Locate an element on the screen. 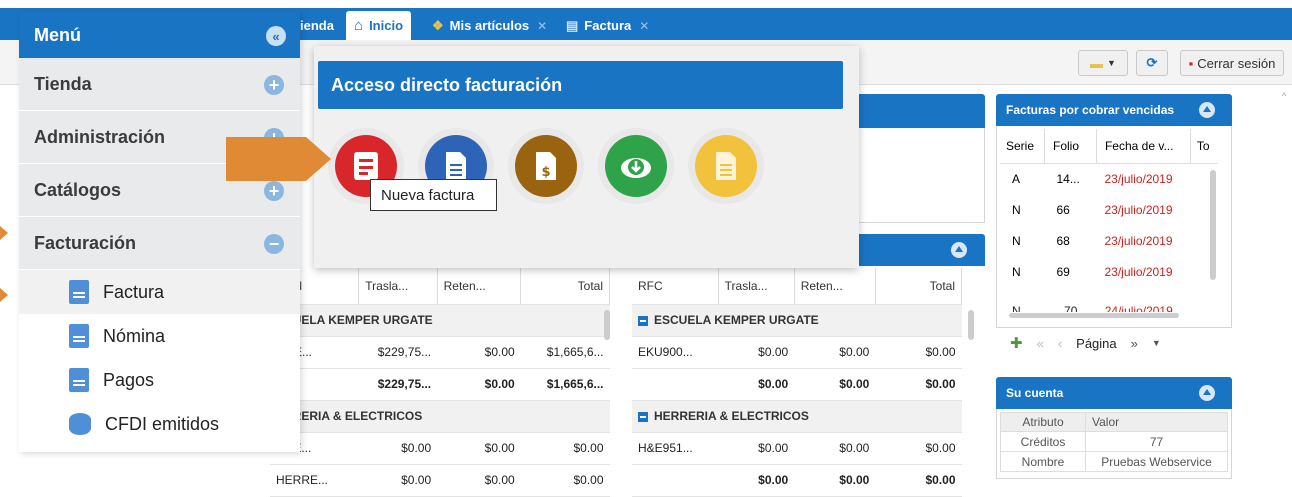  submenu-item-cfdi-emitidos: CFDI emitidos is located at coordinates (159, 424).